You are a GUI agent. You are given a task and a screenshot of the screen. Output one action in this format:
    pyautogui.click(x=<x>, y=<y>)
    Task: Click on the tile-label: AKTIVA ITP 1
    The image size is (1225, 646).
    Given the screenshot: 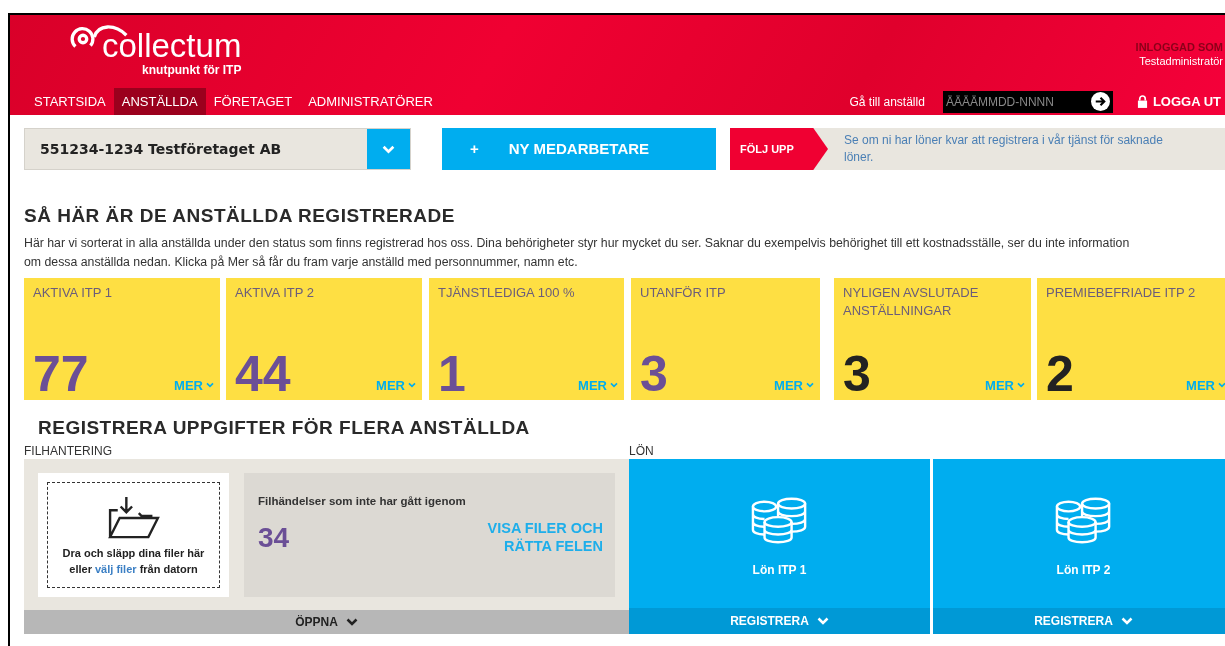 What is the action you would take?
    pyautogui.click(x=73, y=293)
    